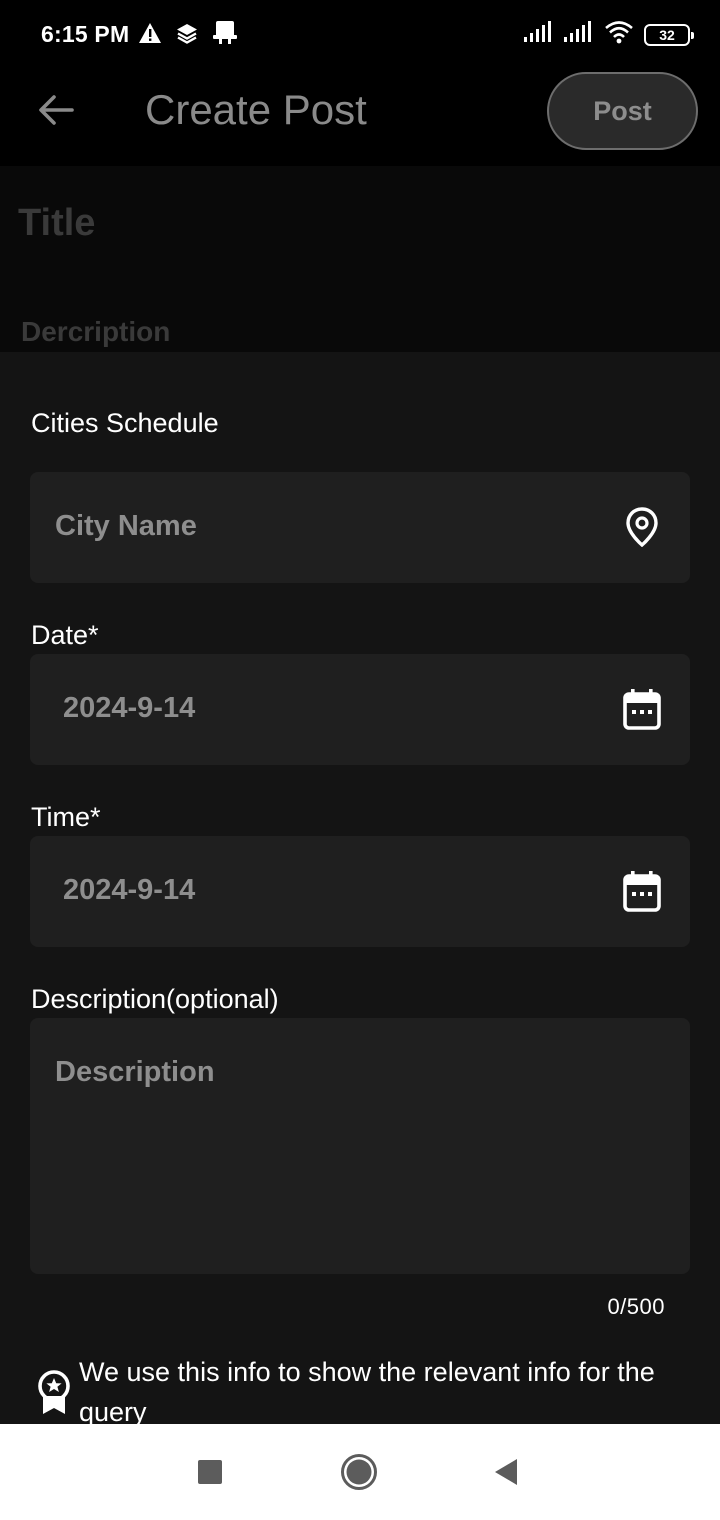 The width and height of the screenshot is (720, 1520). Describe the element at coordinates (506, 1472) in the screenshot. I see `back-icon` at that location.